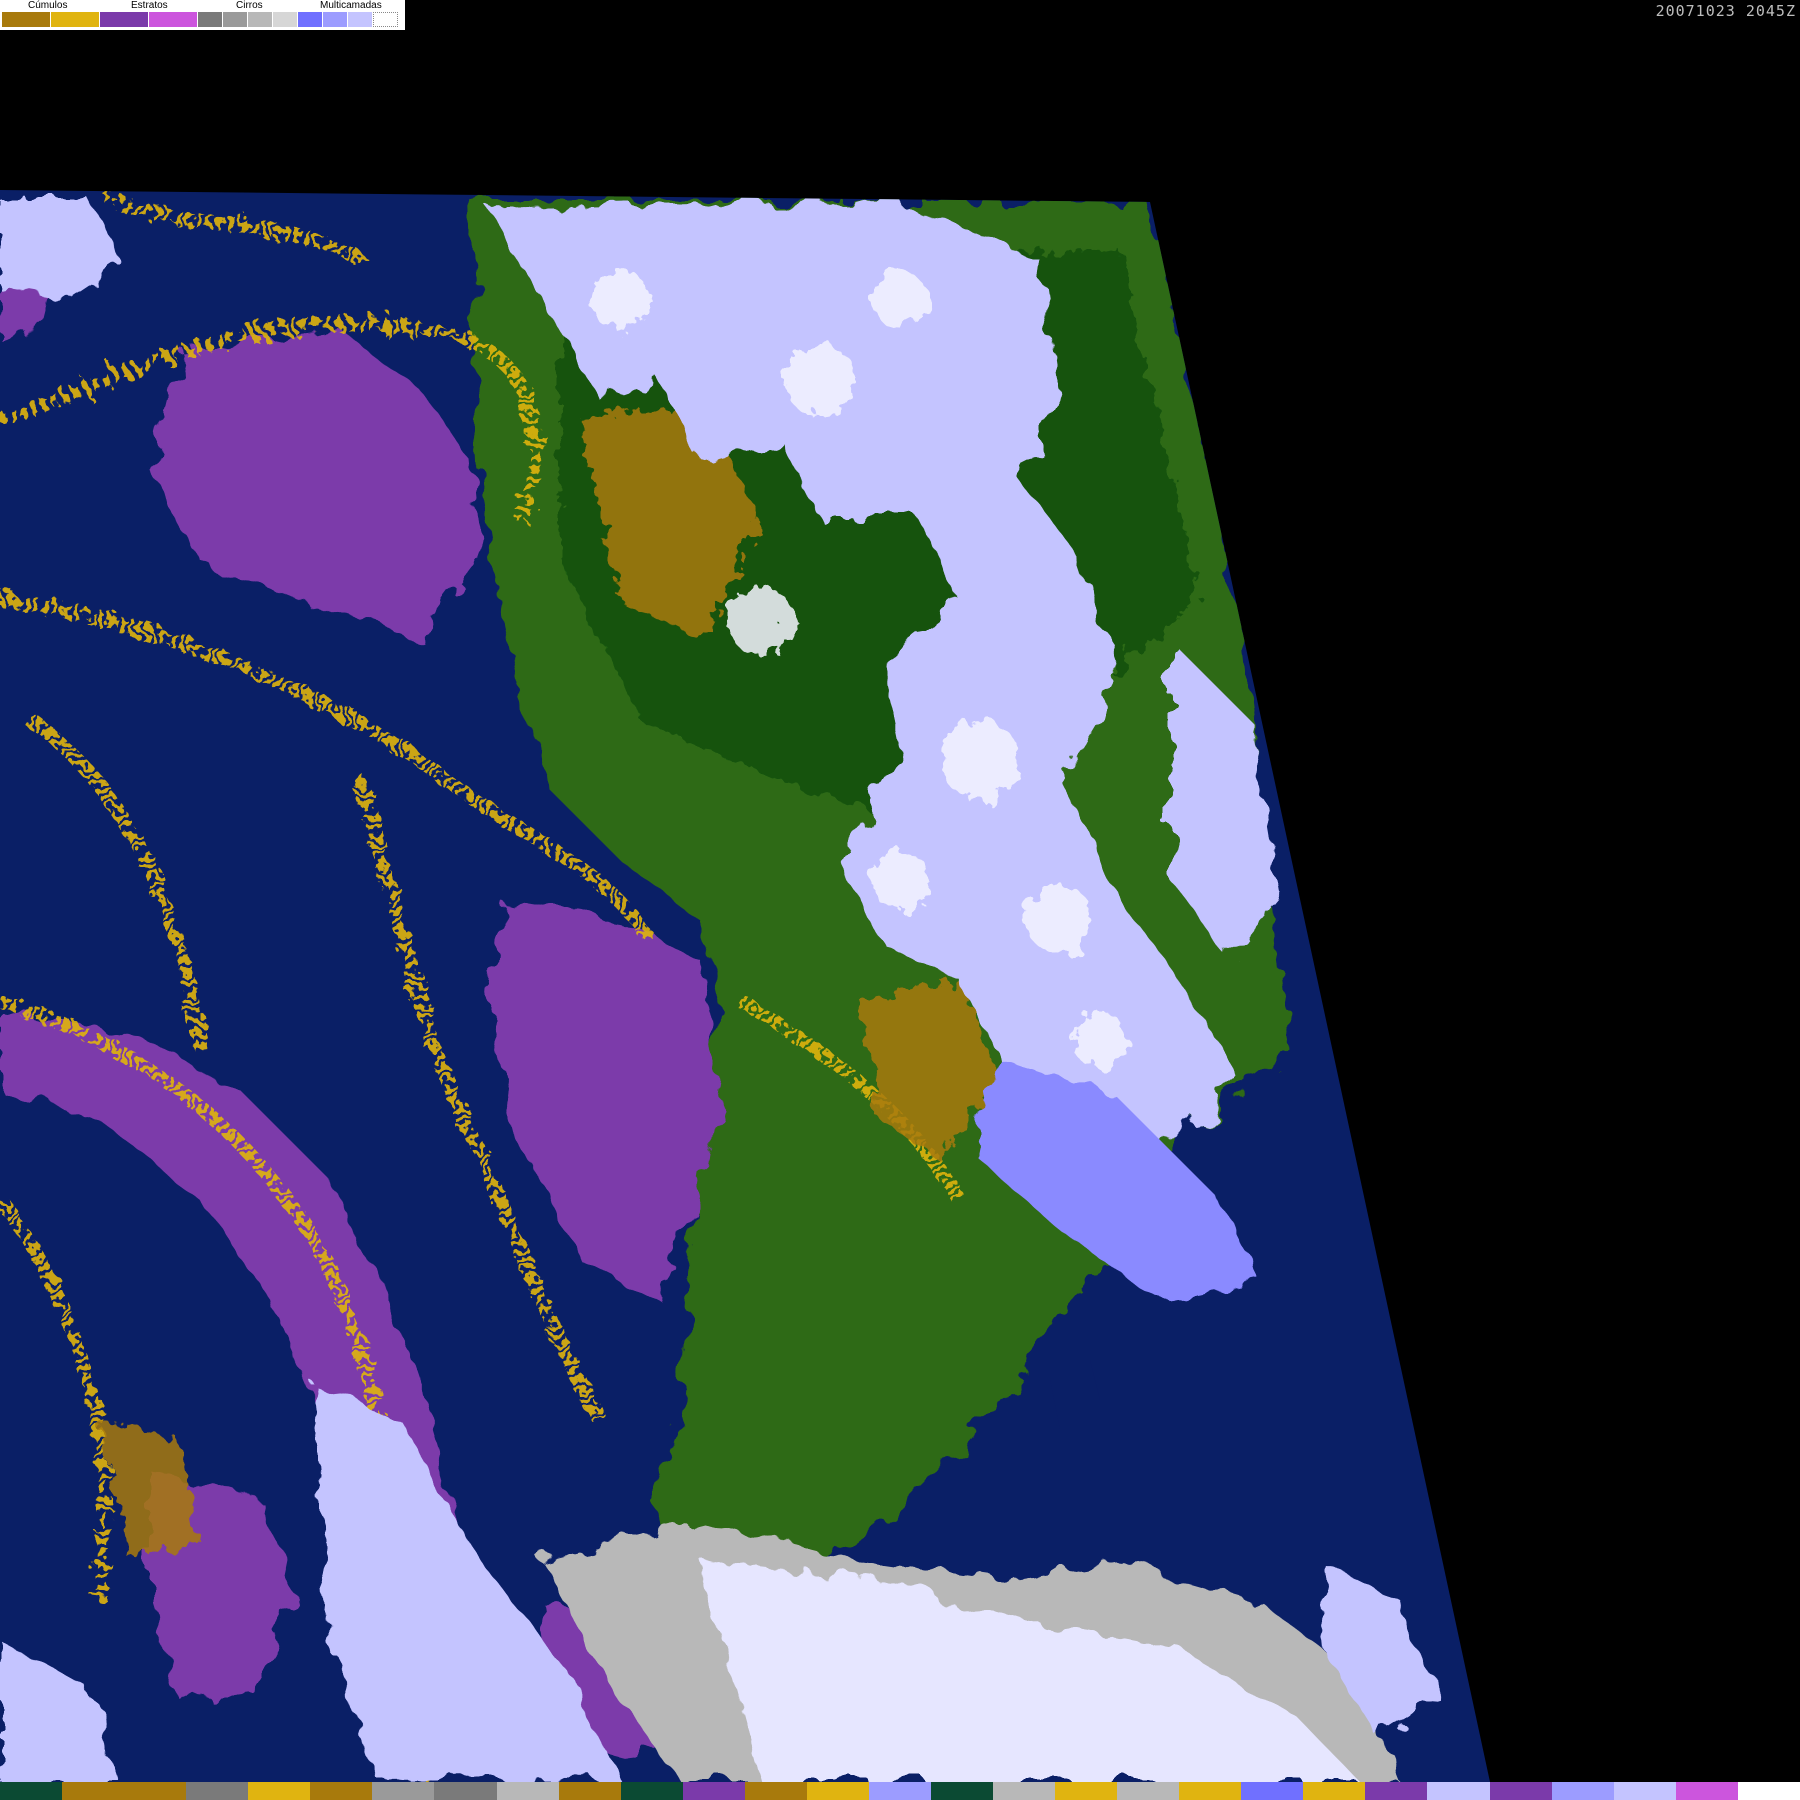  What do you see at coordinates (1725, 11) in the screenshot?
I see `image-timestamp: 20071023 2045Z` at bounding box center [1725, 11].